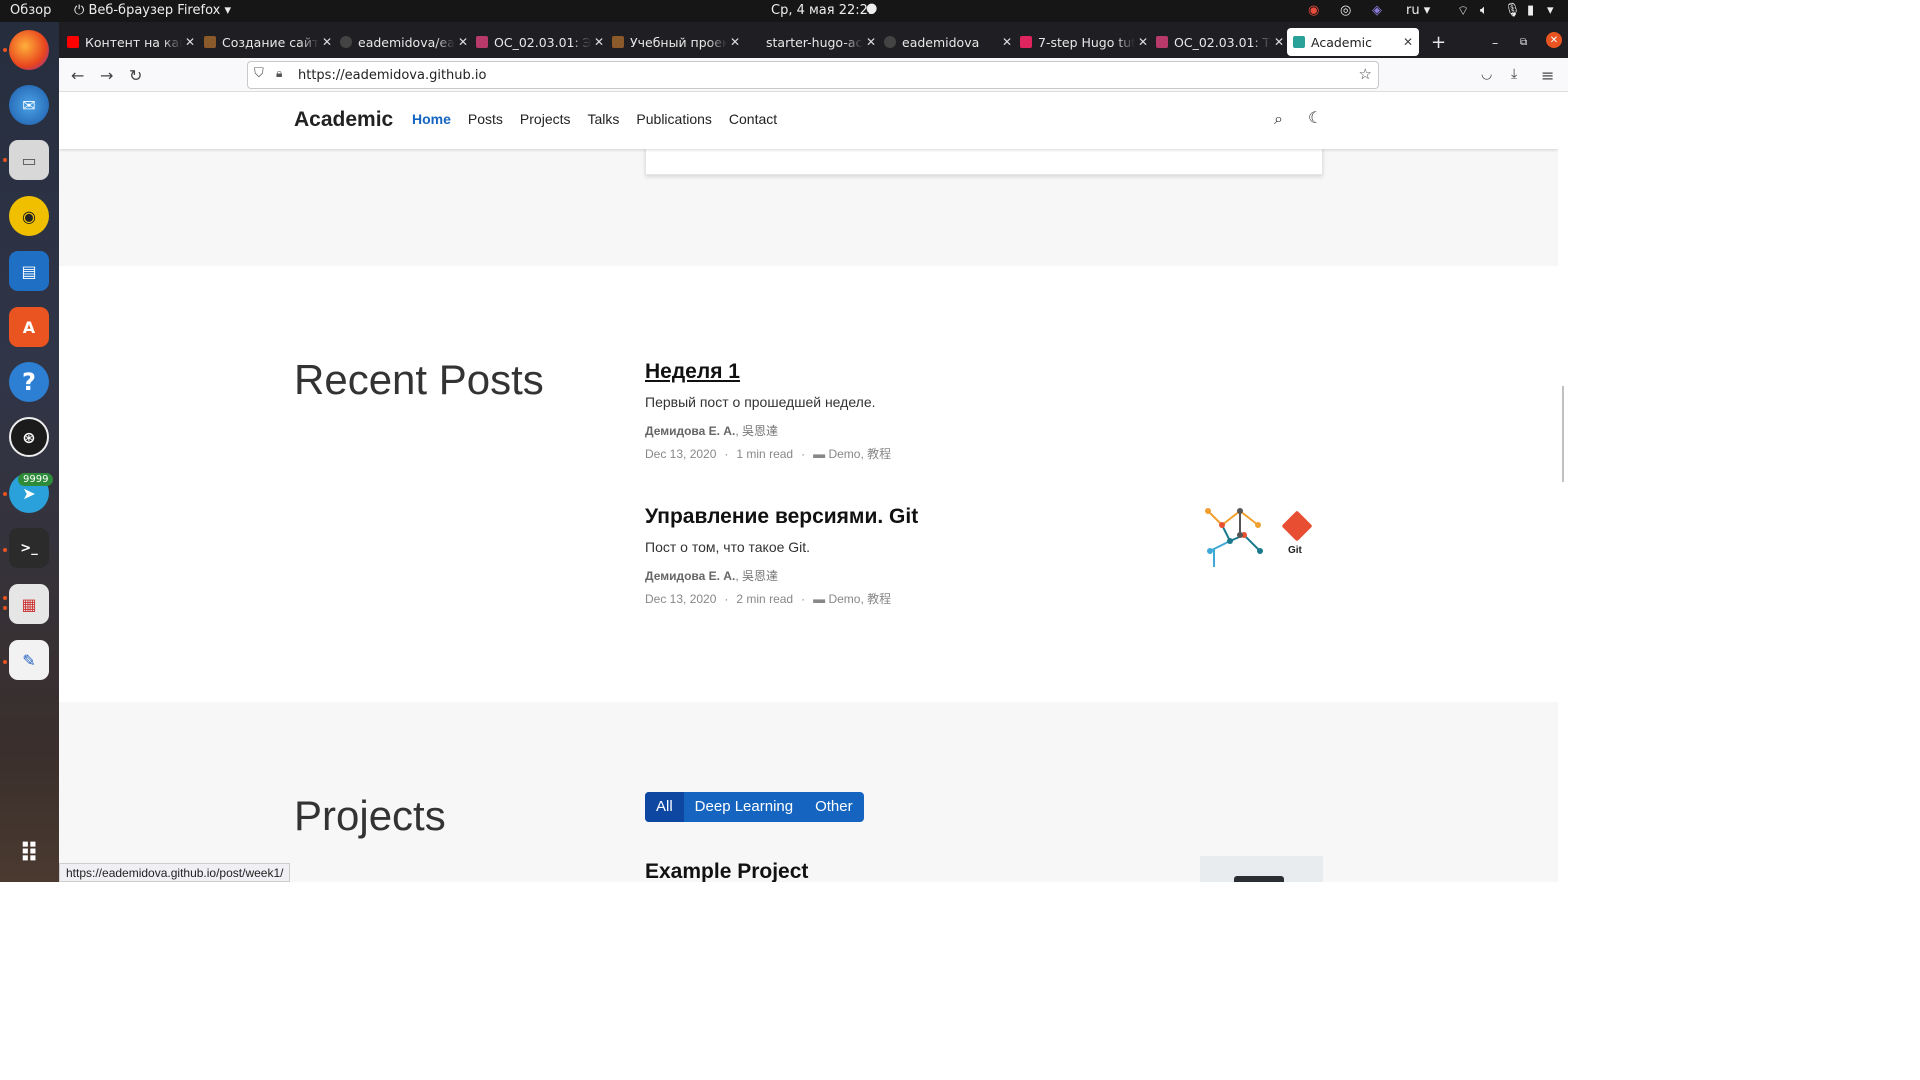 The width and height of the screenshot is (1920, 1080). I want to click on tab: Контент на канале✕, so click(131, 42).